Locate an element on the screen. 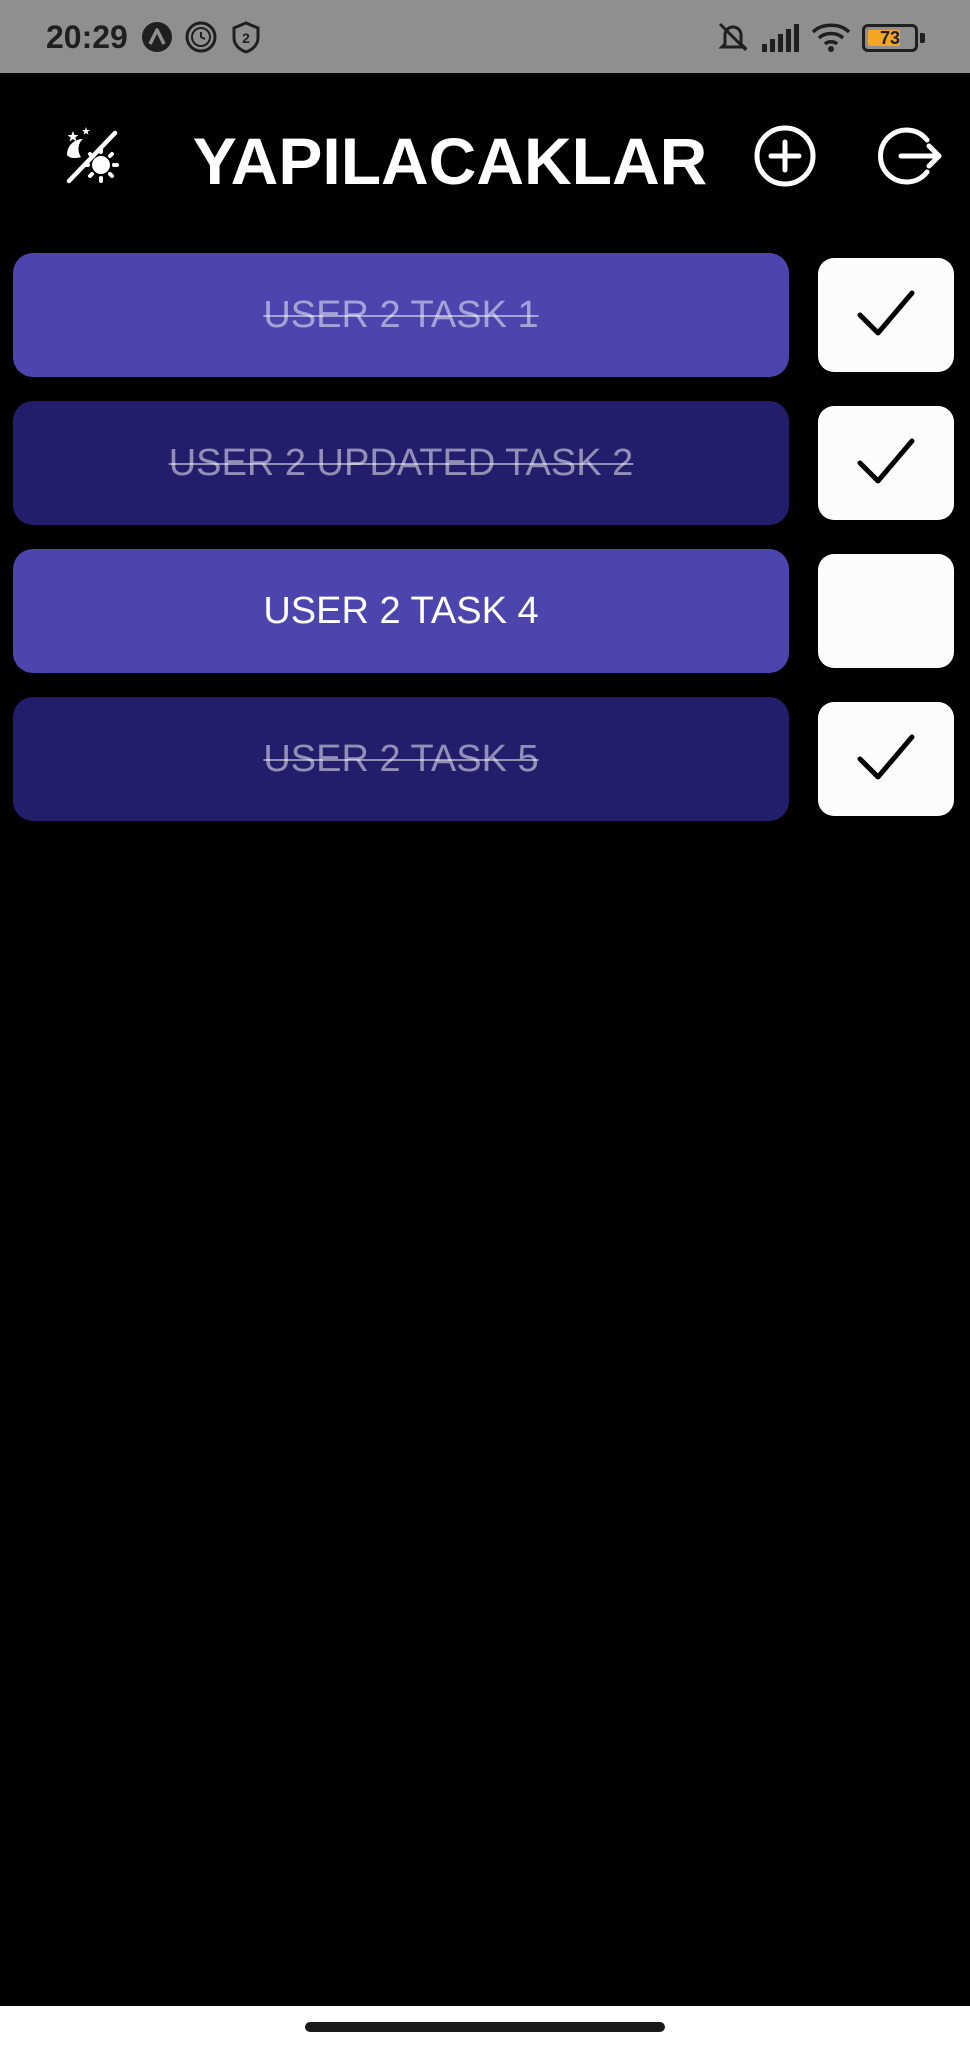 Image resolution: width=970 pixels, height=2048 pixels. battery-icon: 73 is located at coordinates (890, 38).